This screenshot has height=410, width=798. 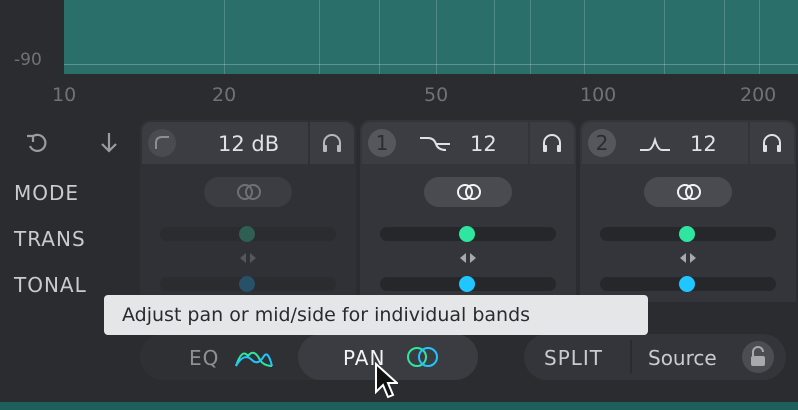 I want to click on rotate-ccw-icon, so click(x=37, y=143).